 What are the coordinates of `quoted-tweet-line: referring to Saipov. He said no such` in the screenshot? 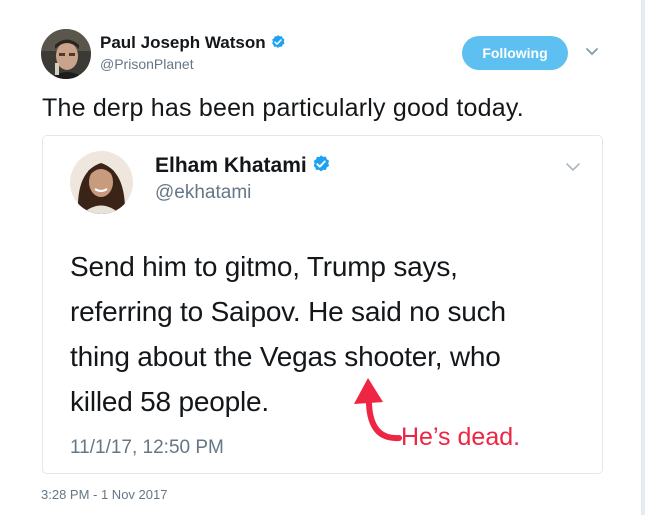 It's located at (288, 311).